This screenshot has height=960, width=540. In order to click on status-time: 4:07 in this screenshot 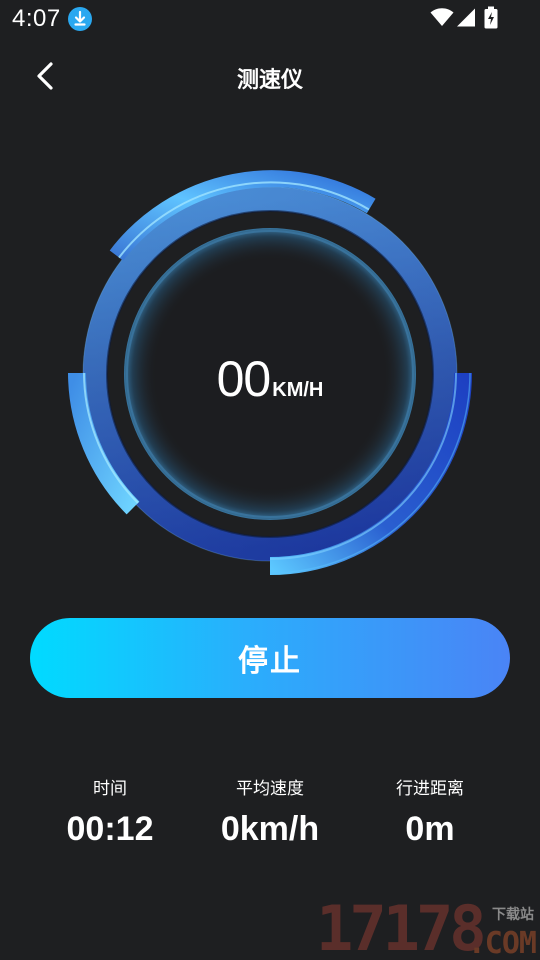, I will do `click(36, 18)`.